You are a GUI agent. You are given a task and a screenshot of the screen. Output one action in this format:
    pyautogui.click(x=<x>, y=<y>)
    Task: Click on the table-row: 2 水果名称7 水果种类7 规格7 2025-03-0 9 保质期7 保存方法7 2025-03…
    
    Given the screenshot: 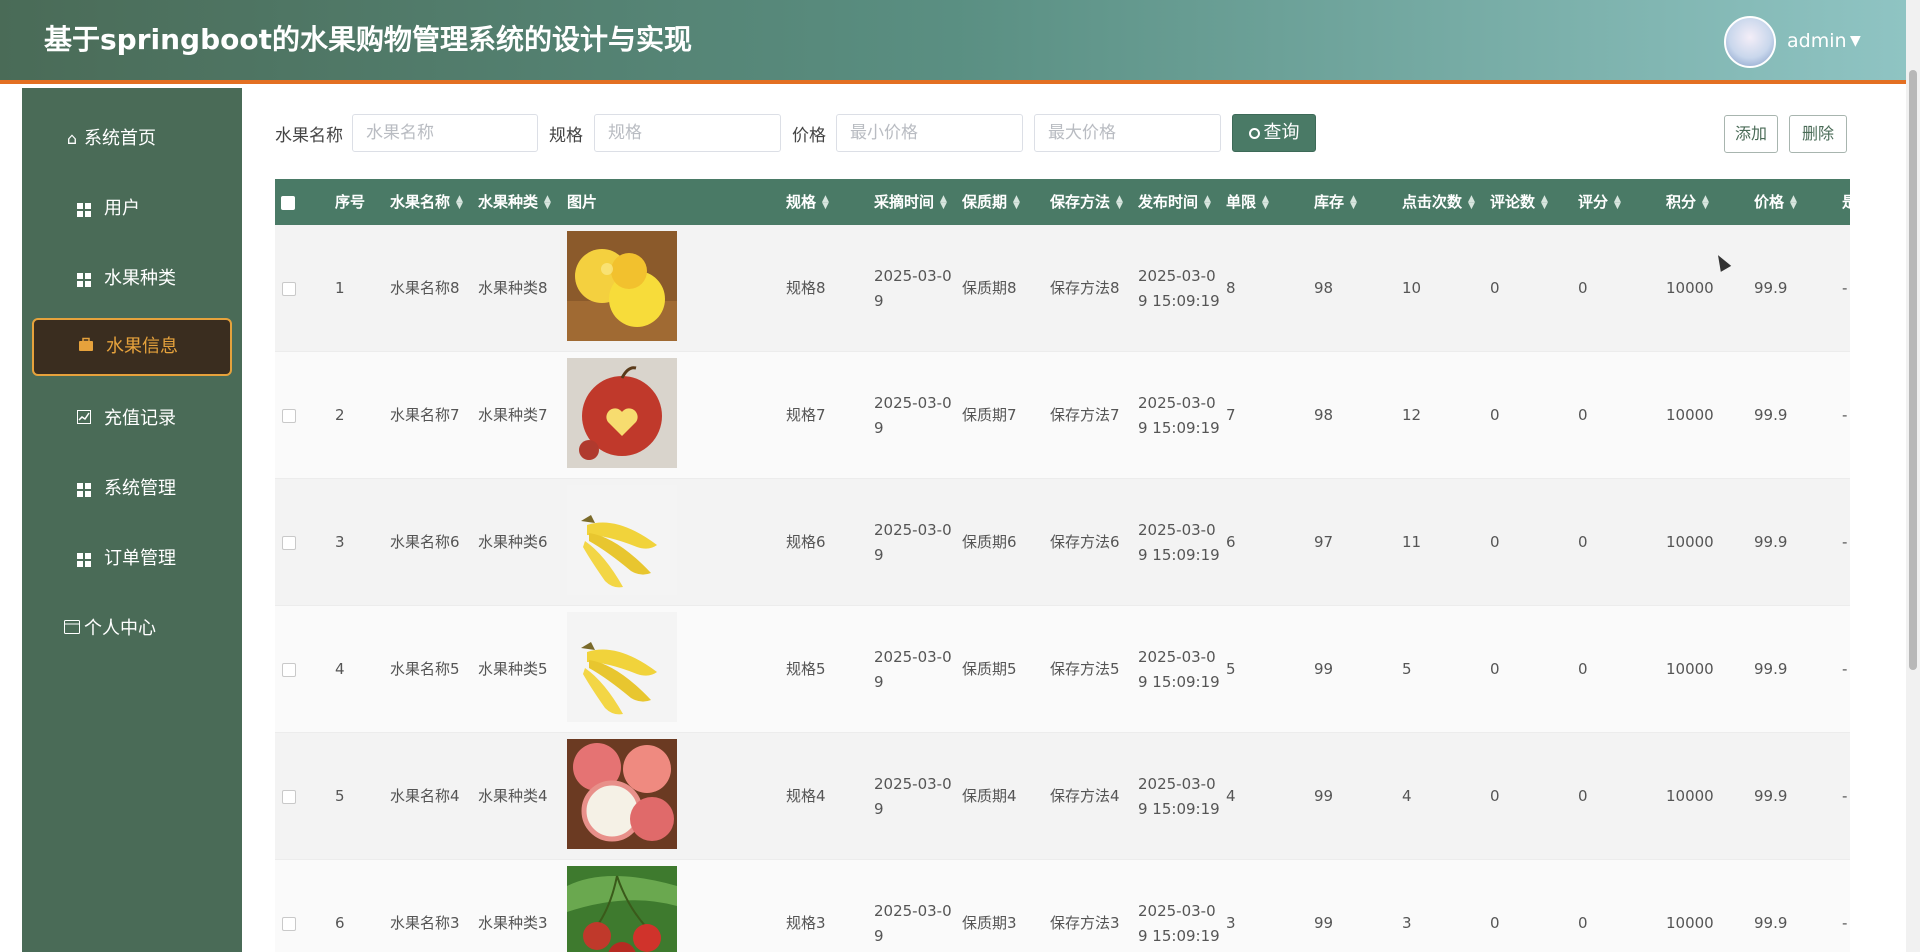 What is the action you would take?
    pyautogui.click(x=1062, y=415)
    